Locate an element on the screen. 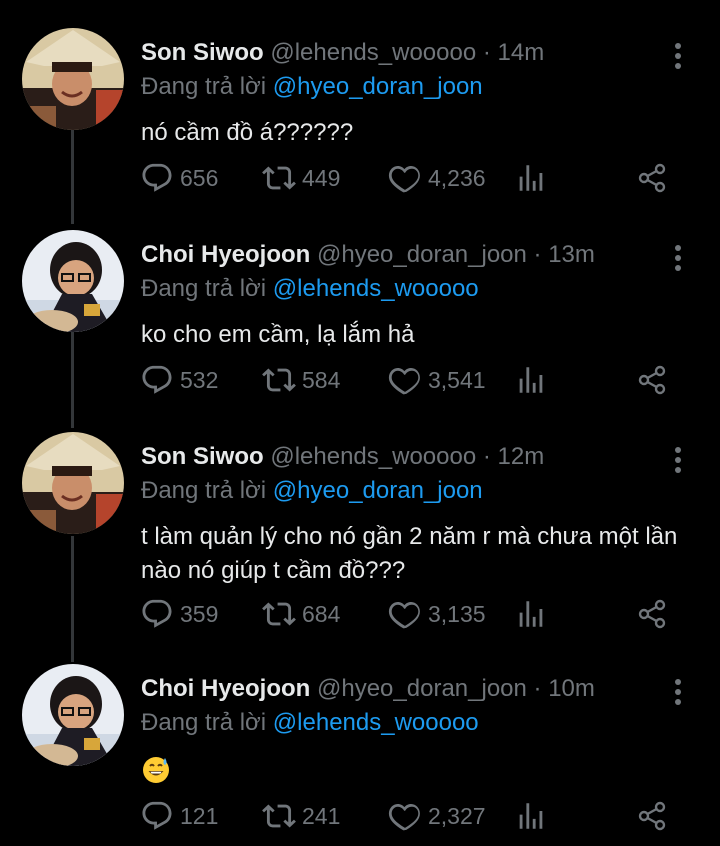  action-bar: 656 449 4,236 is located at coordinates (410, 178).